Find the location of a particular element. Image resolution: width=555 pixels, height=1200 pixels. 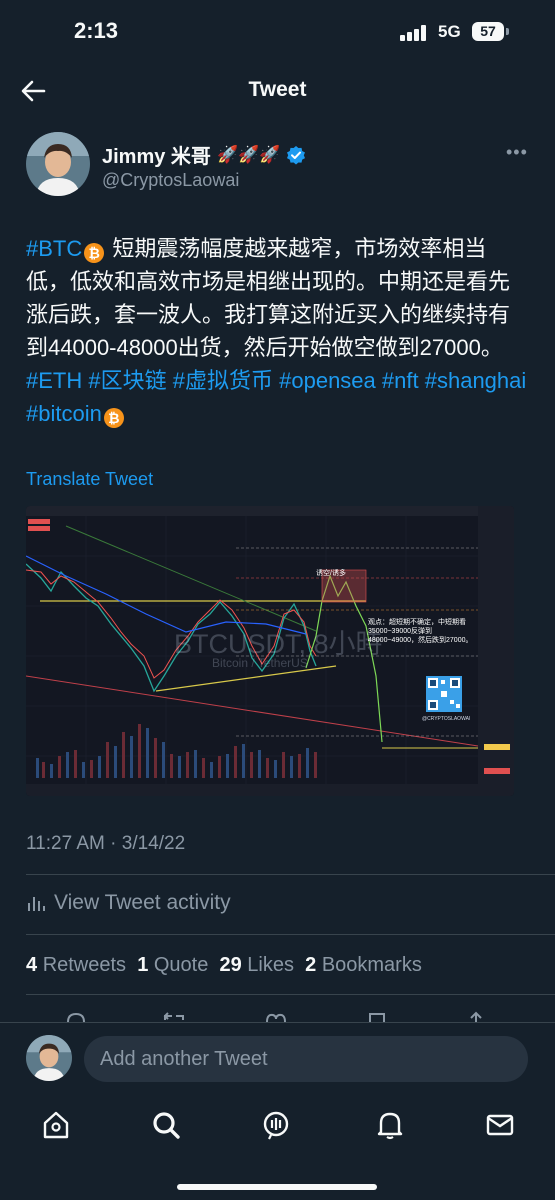

retweet-icon is located at coordinates (174, 1016).